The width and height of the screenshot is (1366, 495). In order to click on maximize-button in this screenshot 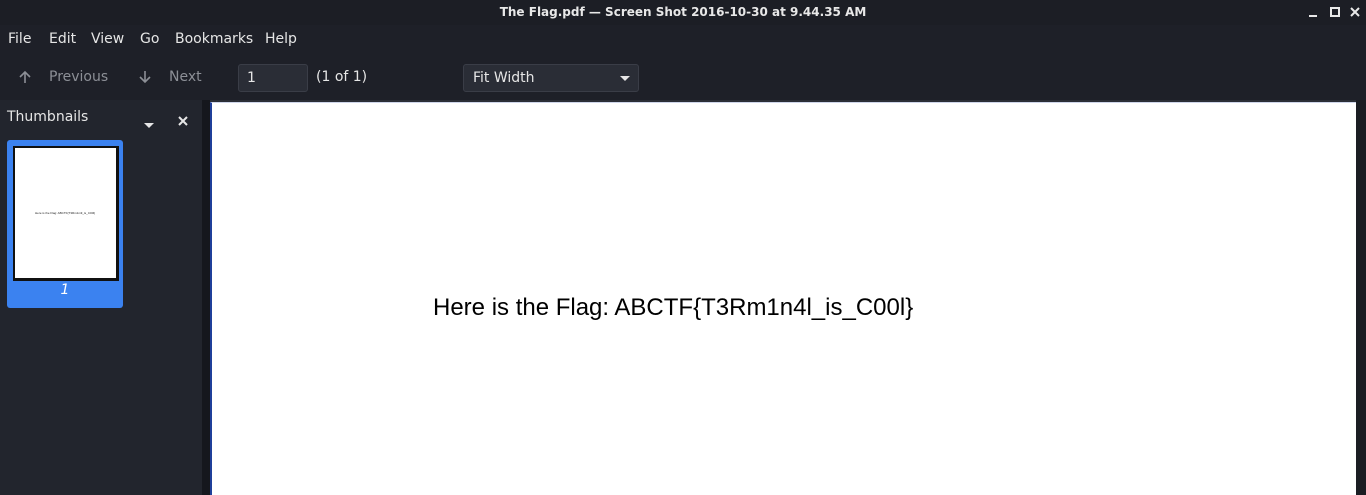, I will do `click(1335, 12)`.